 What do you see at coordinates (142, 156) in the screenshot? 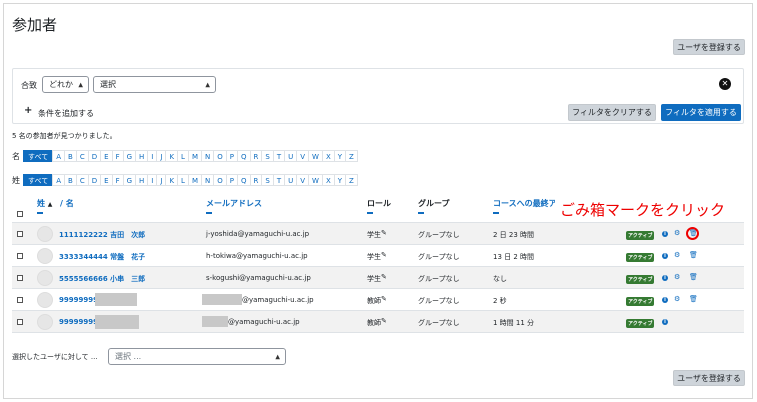
I see `first-initial-letter: H` at bounding box center [142, 156].